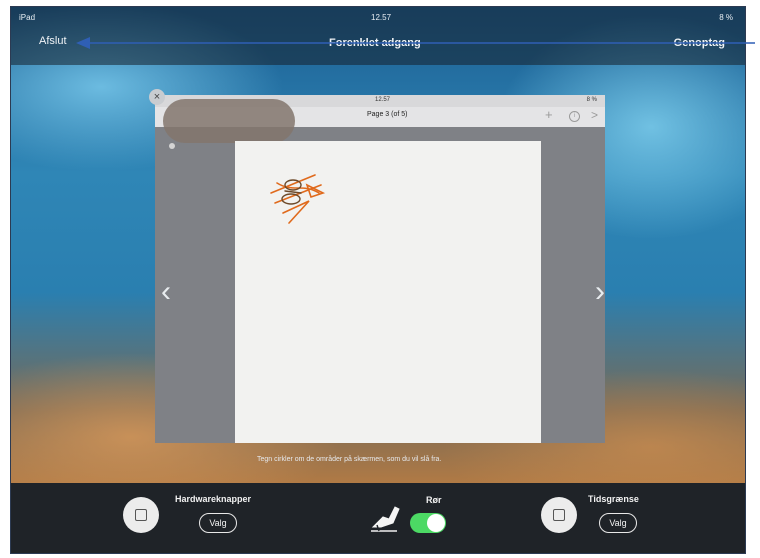  What do you see at coordinates (595, 115) in the screenshot?
I see `chevron-right-icon: >` at bounding box center [595, 115].